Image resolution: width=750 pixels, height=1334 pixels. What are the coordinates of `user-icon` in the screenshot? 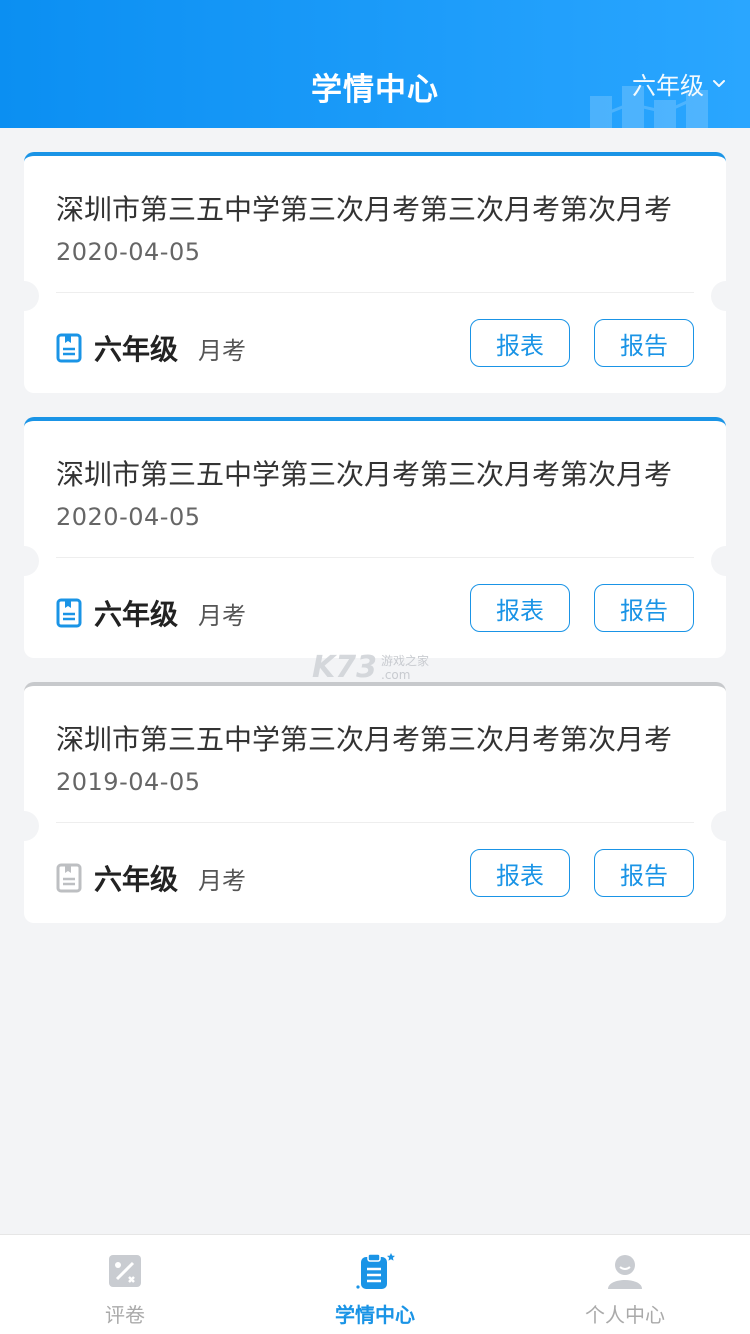 It's located at (625, 1272).